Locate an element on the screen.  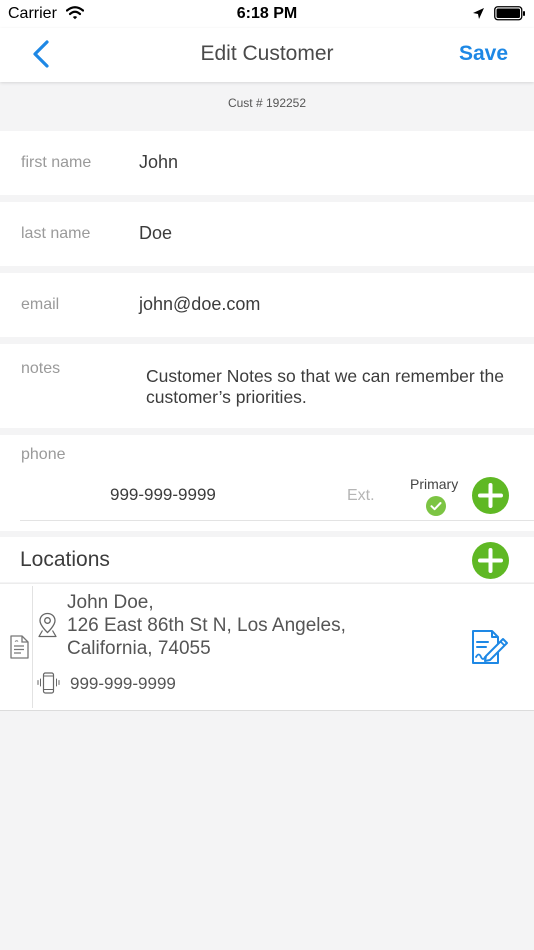
last-name-input: Doe is located at coordinates (155, 233).